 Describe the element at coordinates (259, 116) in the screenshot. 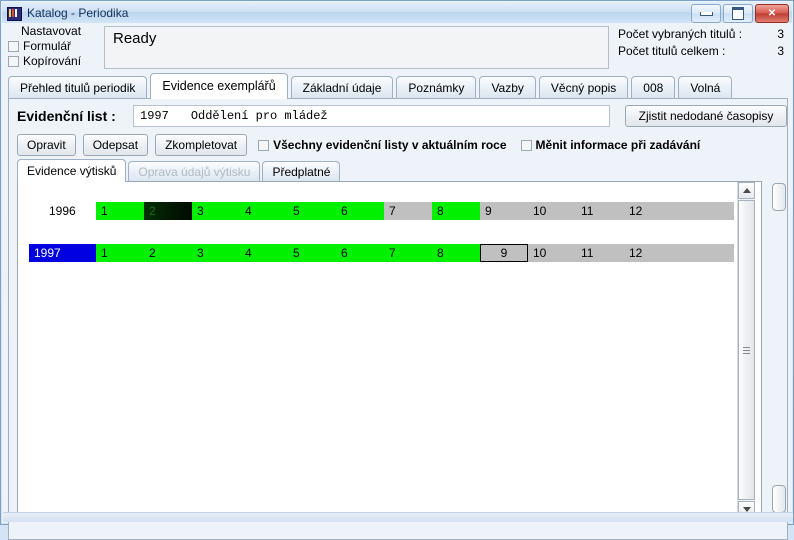

I see `record-department: Oddělení pro mládež` at that location.